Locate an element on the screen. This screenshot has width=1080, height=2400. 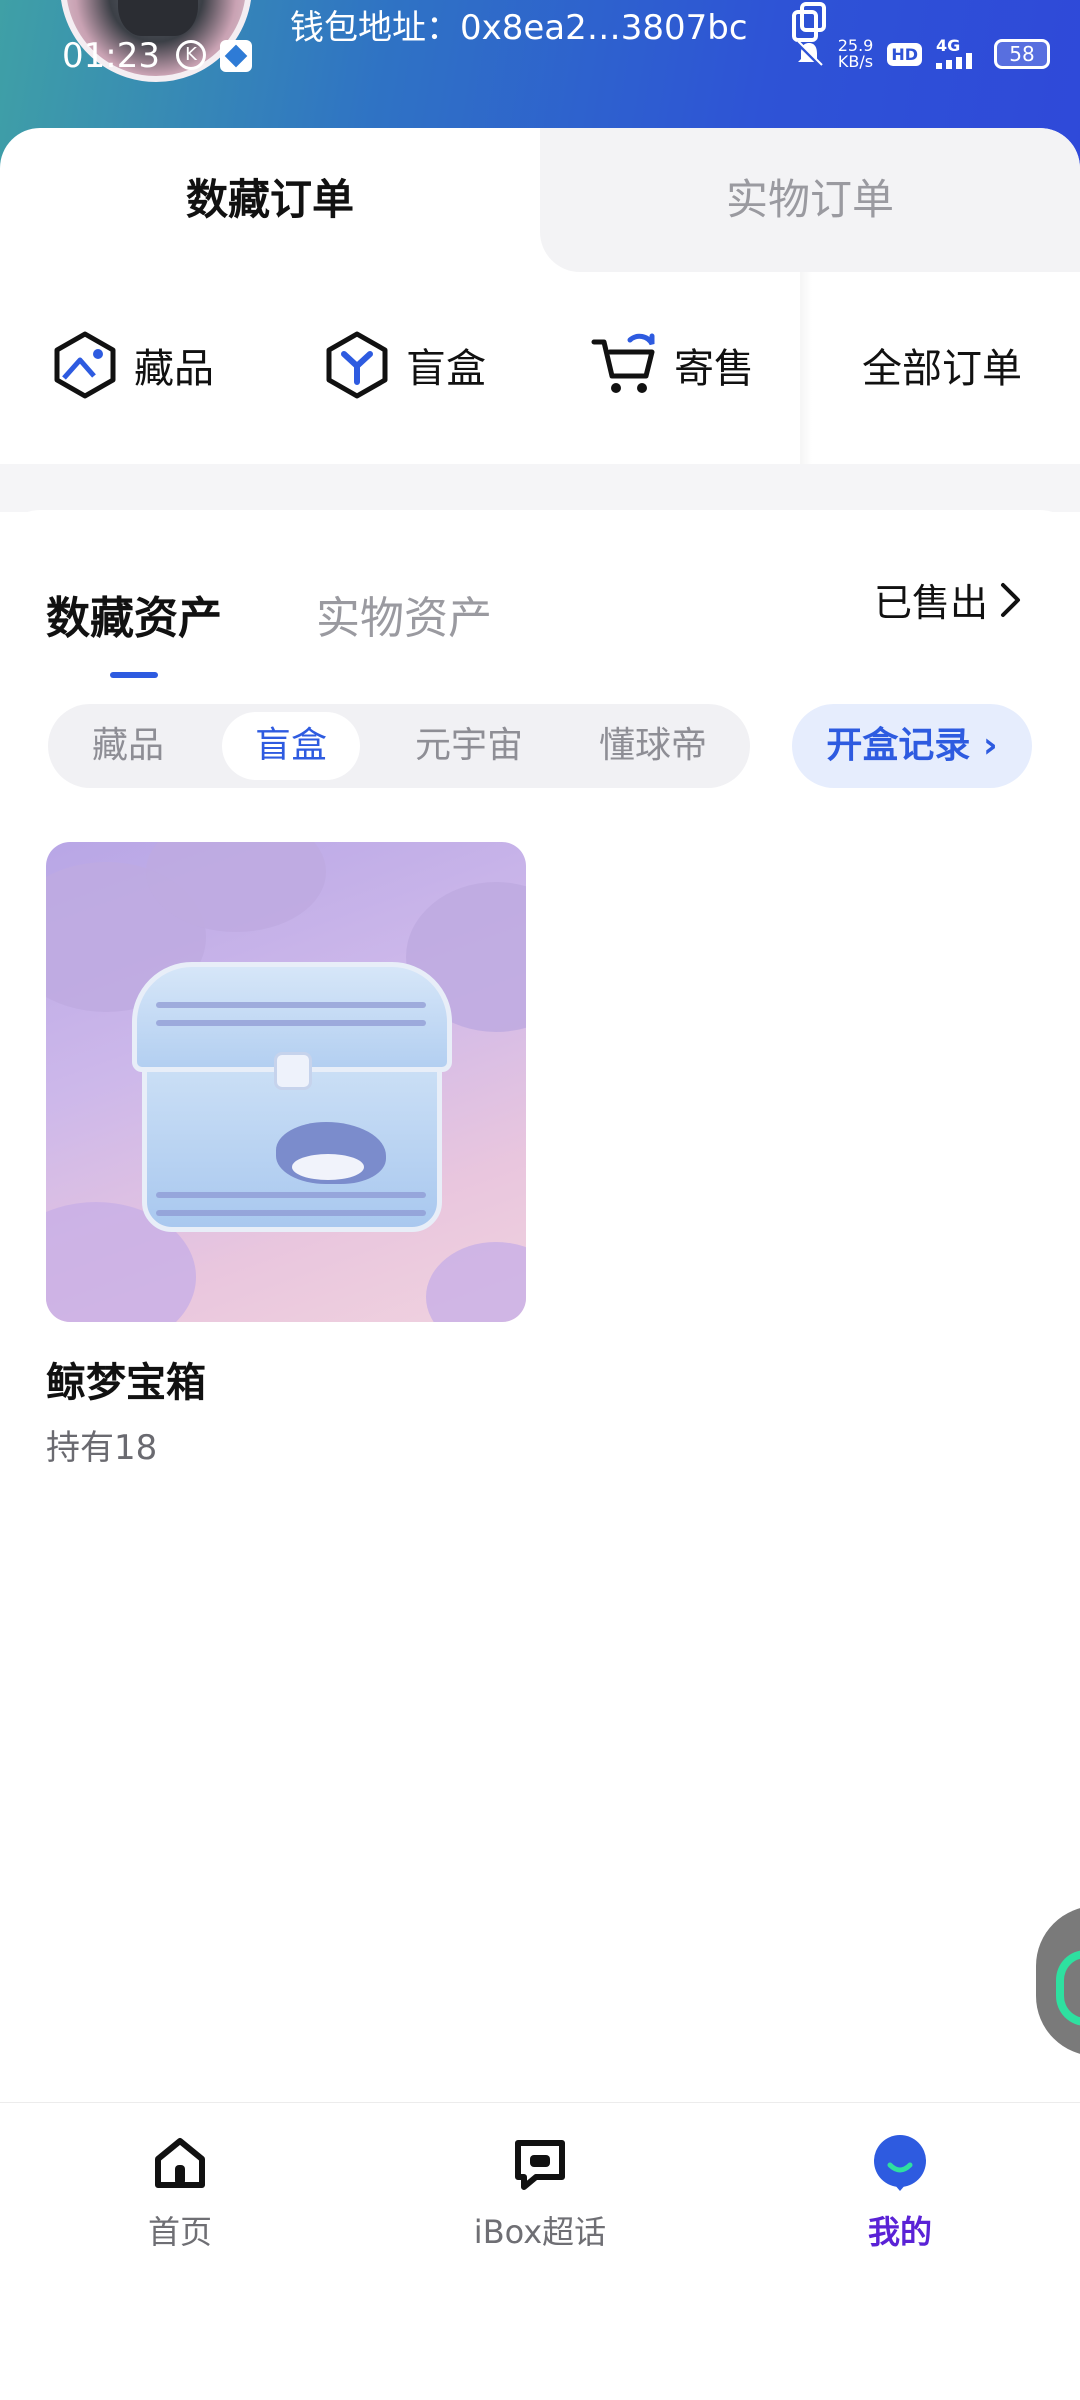
wallet-address: 钱包地址：0x8ea2…3807bc is located at coordinates (519, 28).